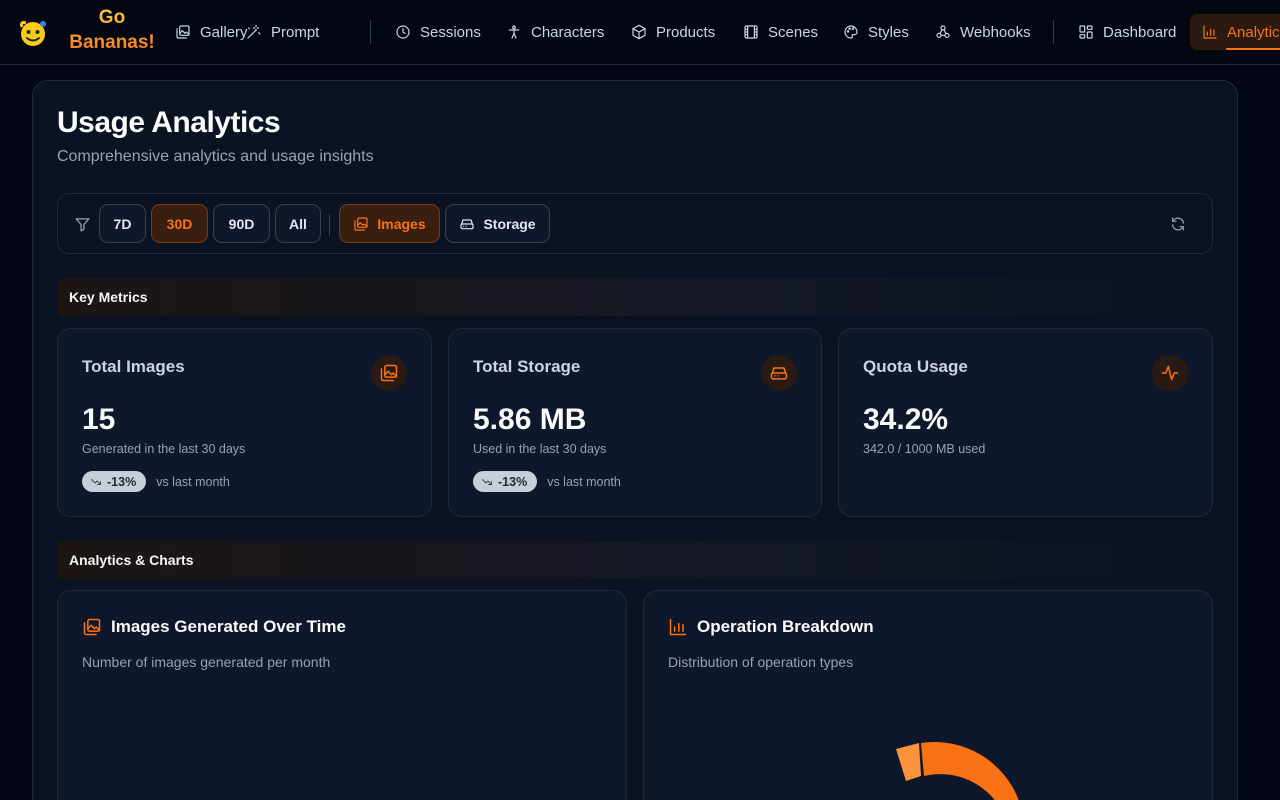 The width and height of the screenshot is (1280, 800). Describe the element at coordinates (995, 32) in the screenshot. I see `nav-webhooks-label: Webhooks` at that location.